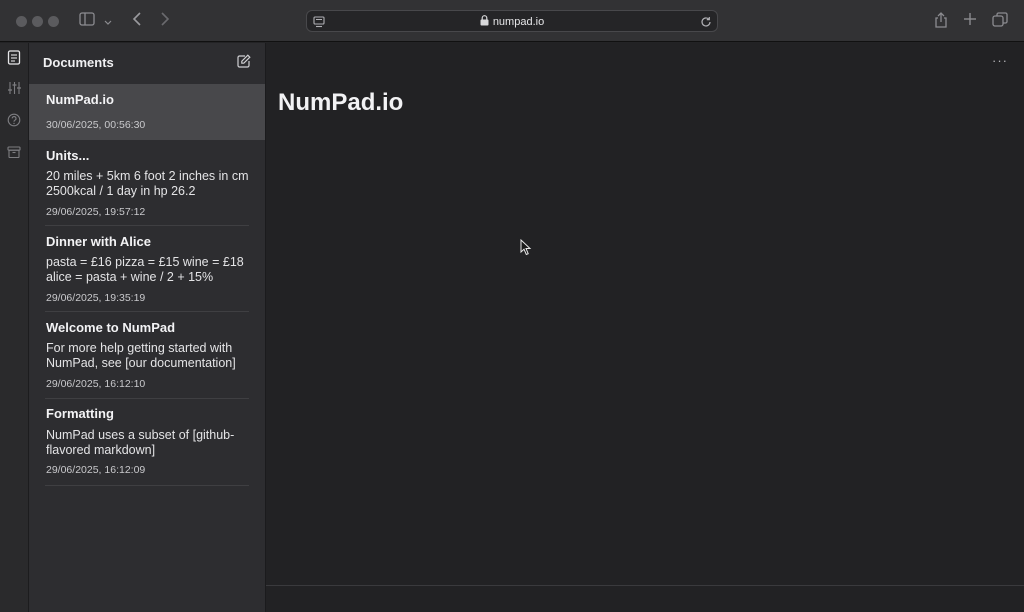 The height and width of the screenshot is (612, 1024). Describe the element at coordinates (137, 21) in the screenshot. I see `back-arrow-icon` at that location.